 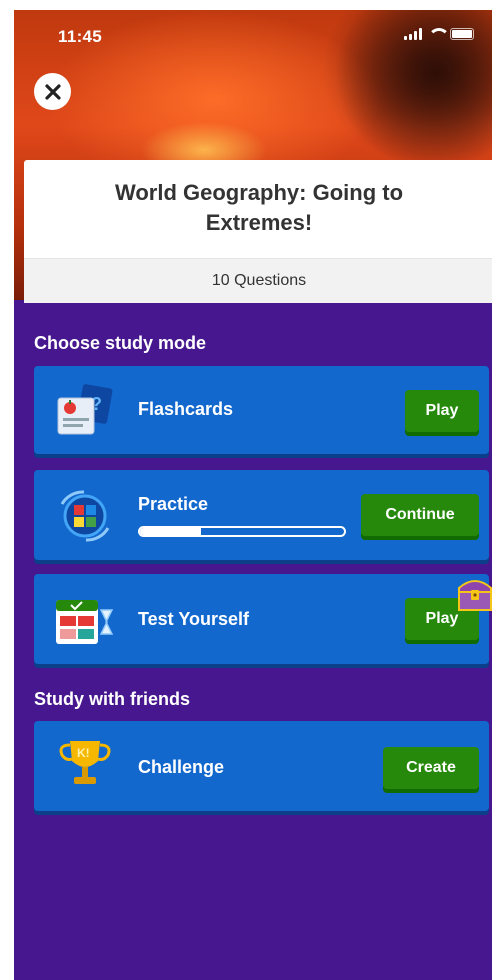 I want to click on treasure-chest-icon, so click(x=475, y=595).